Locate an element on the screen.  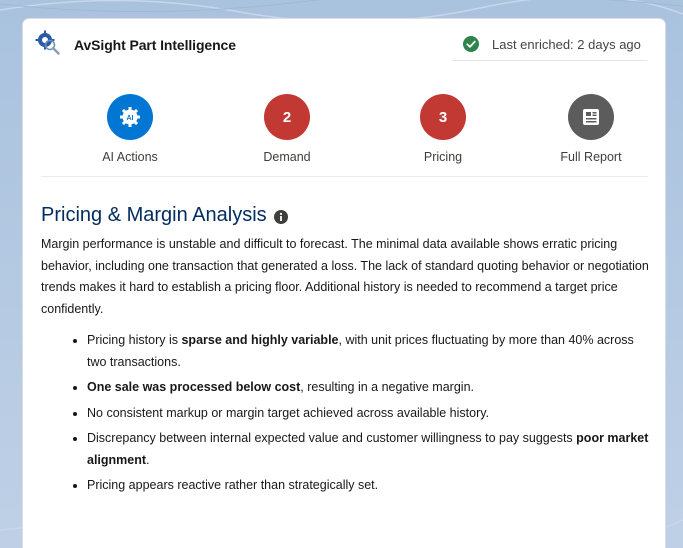
info-icon is located at coordinates (280, 216).